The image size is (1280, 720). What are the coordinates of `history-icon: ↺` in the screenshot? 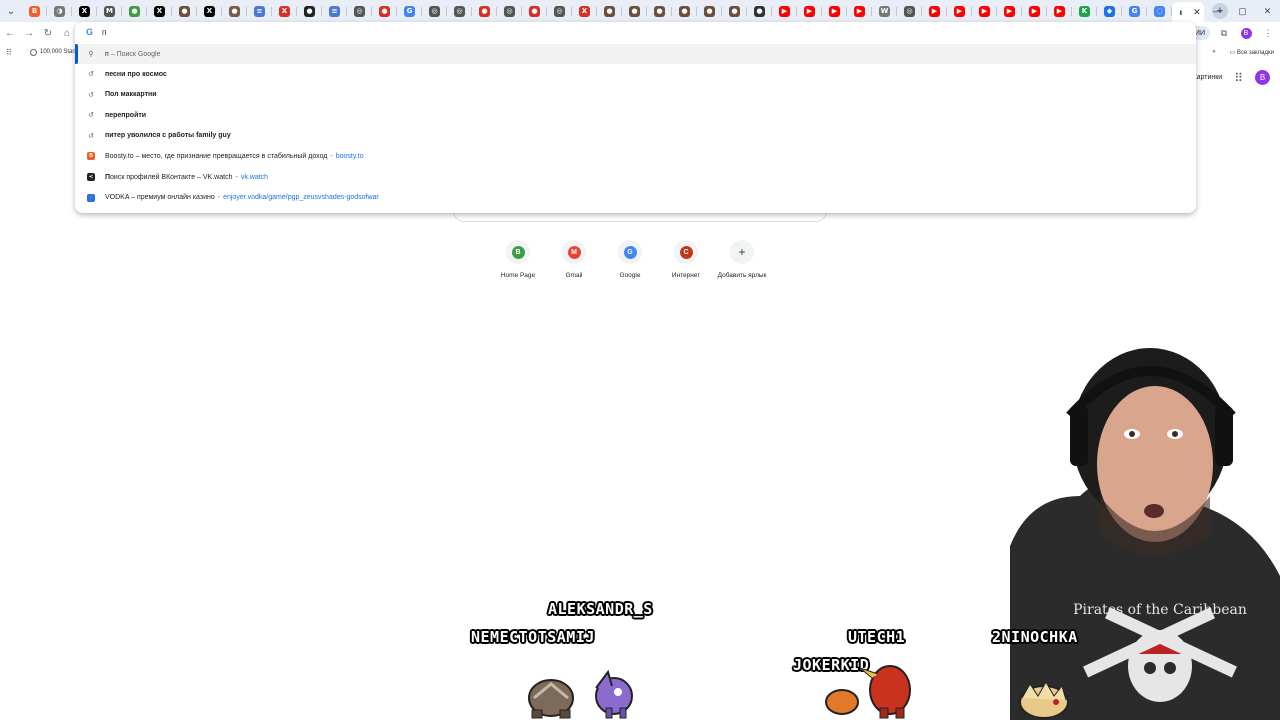 It's located at (91, 116).